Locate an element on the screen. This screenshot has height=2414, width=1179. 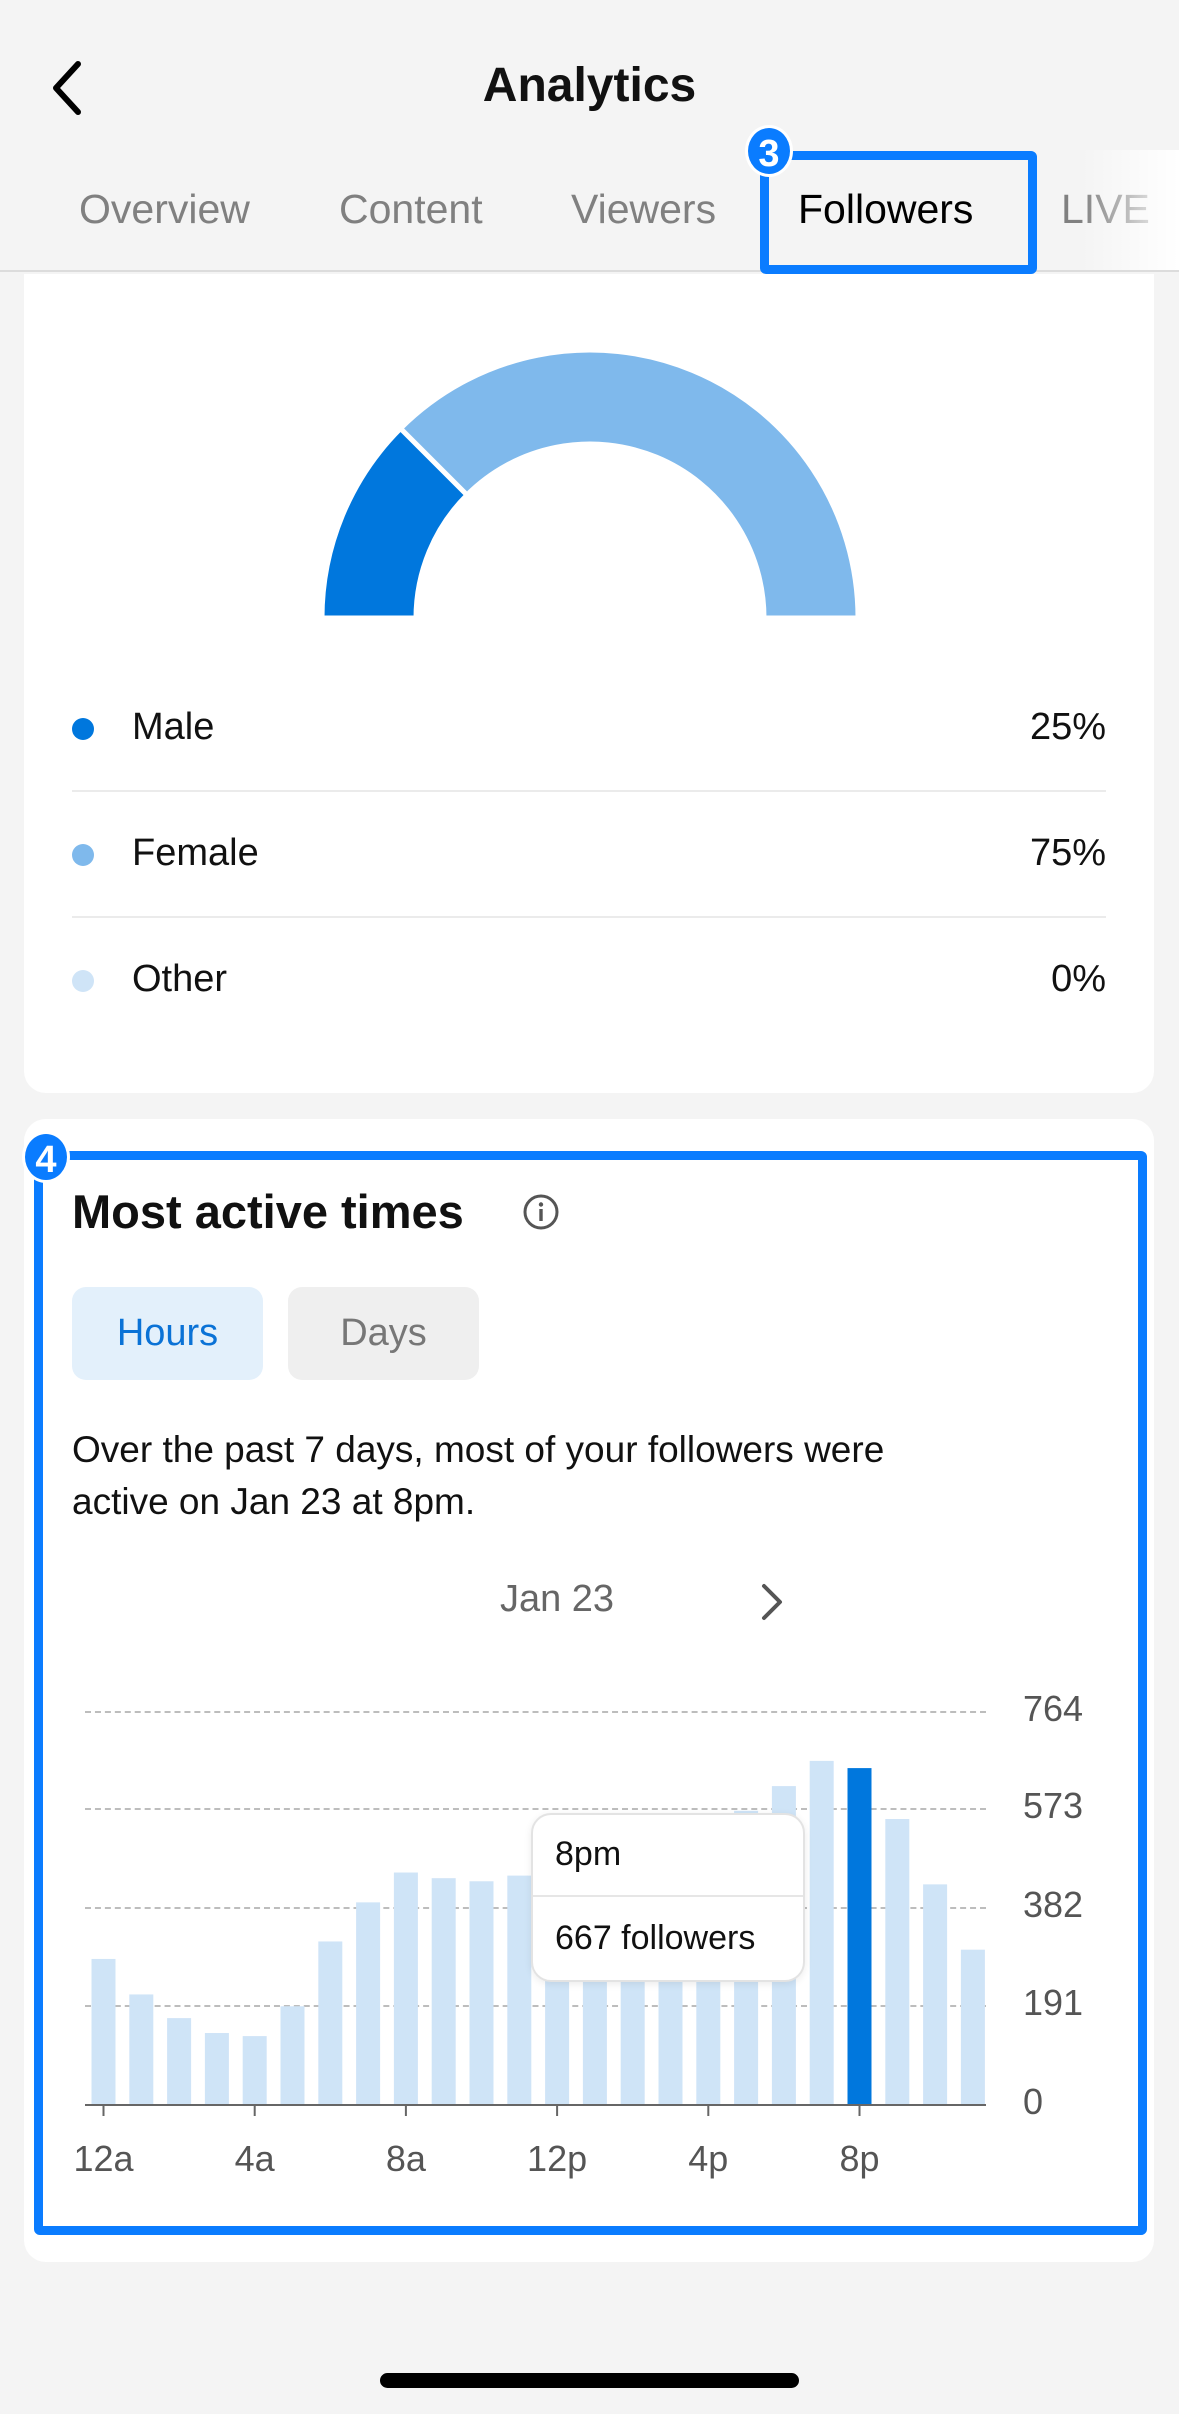
tab-overview: Overview is located at coordinates (164, 209).